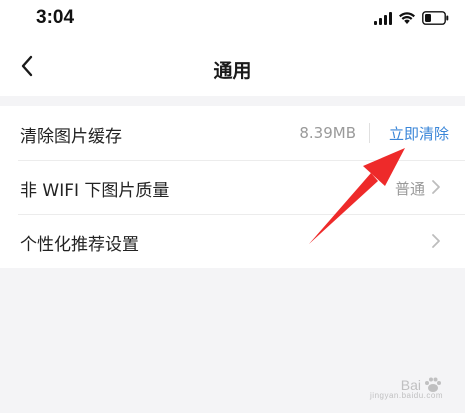 The width and height of the screenshot is (465, 413). What do you see at coordinates (232, 18) in the screenshot?
I see `status-bar: 3:04` at bounding box center [232, 18].